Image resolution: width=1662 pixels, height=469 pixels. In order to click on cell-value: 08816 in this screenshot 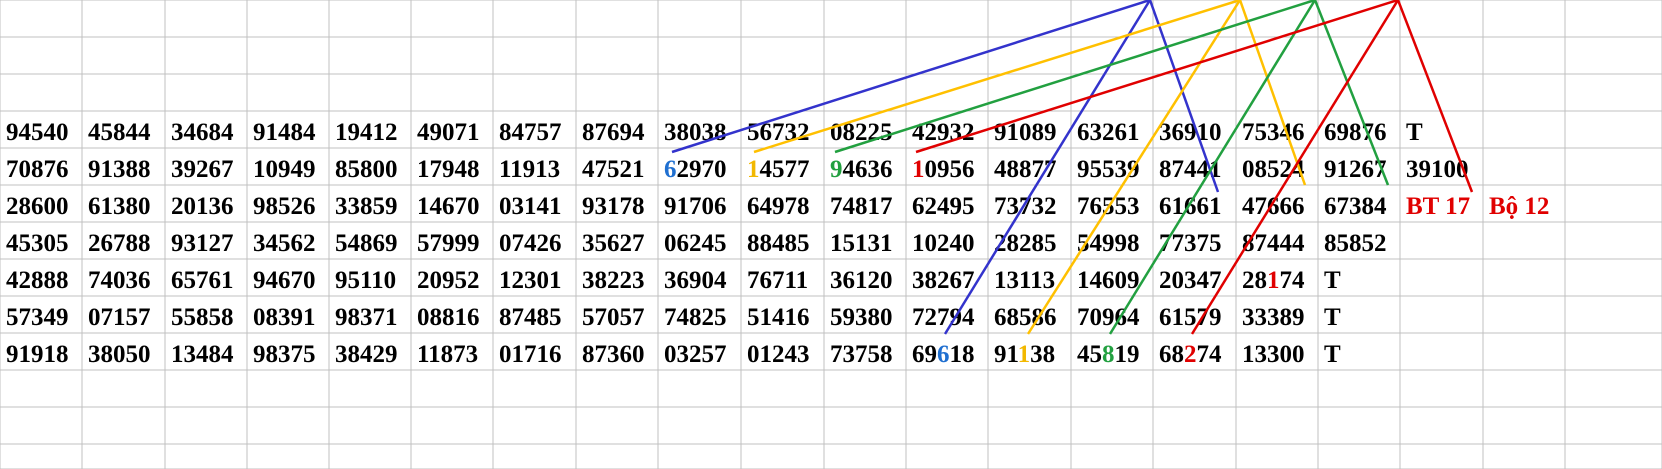, I will do `click(448, 317)`.